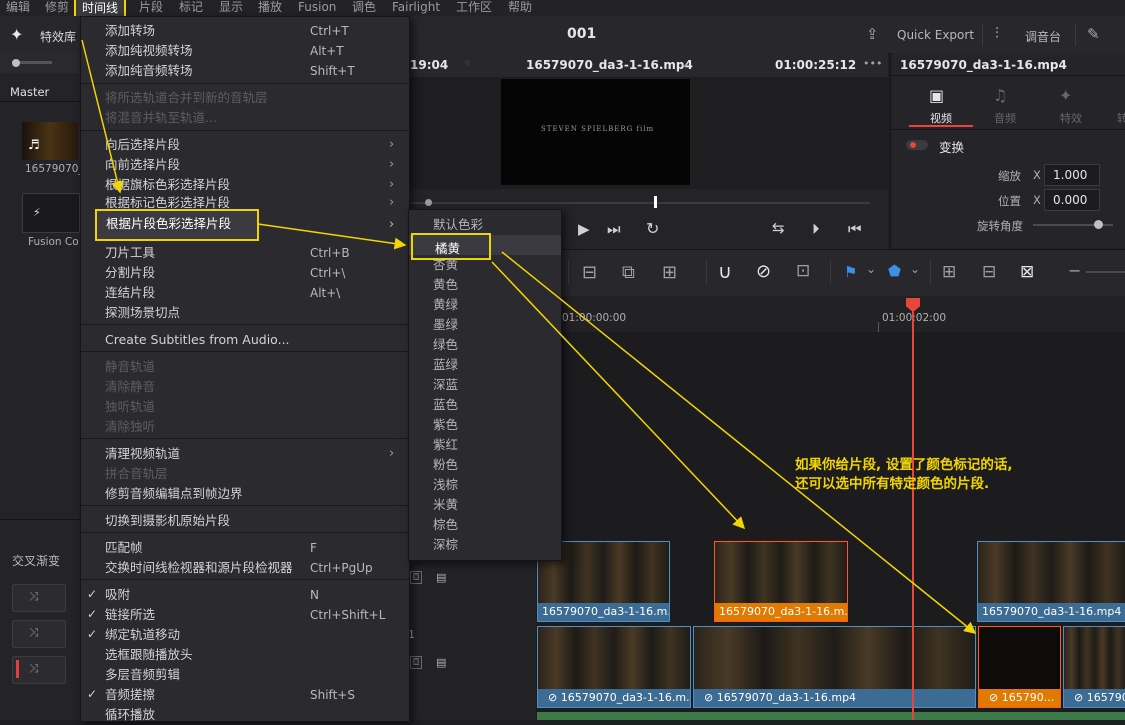 The height and width of the screenshot is (725, 1125). Describe the element at coordinates (485, 385) in the screenshot. I see `submenu-item-navy: 深蓝` at that location.